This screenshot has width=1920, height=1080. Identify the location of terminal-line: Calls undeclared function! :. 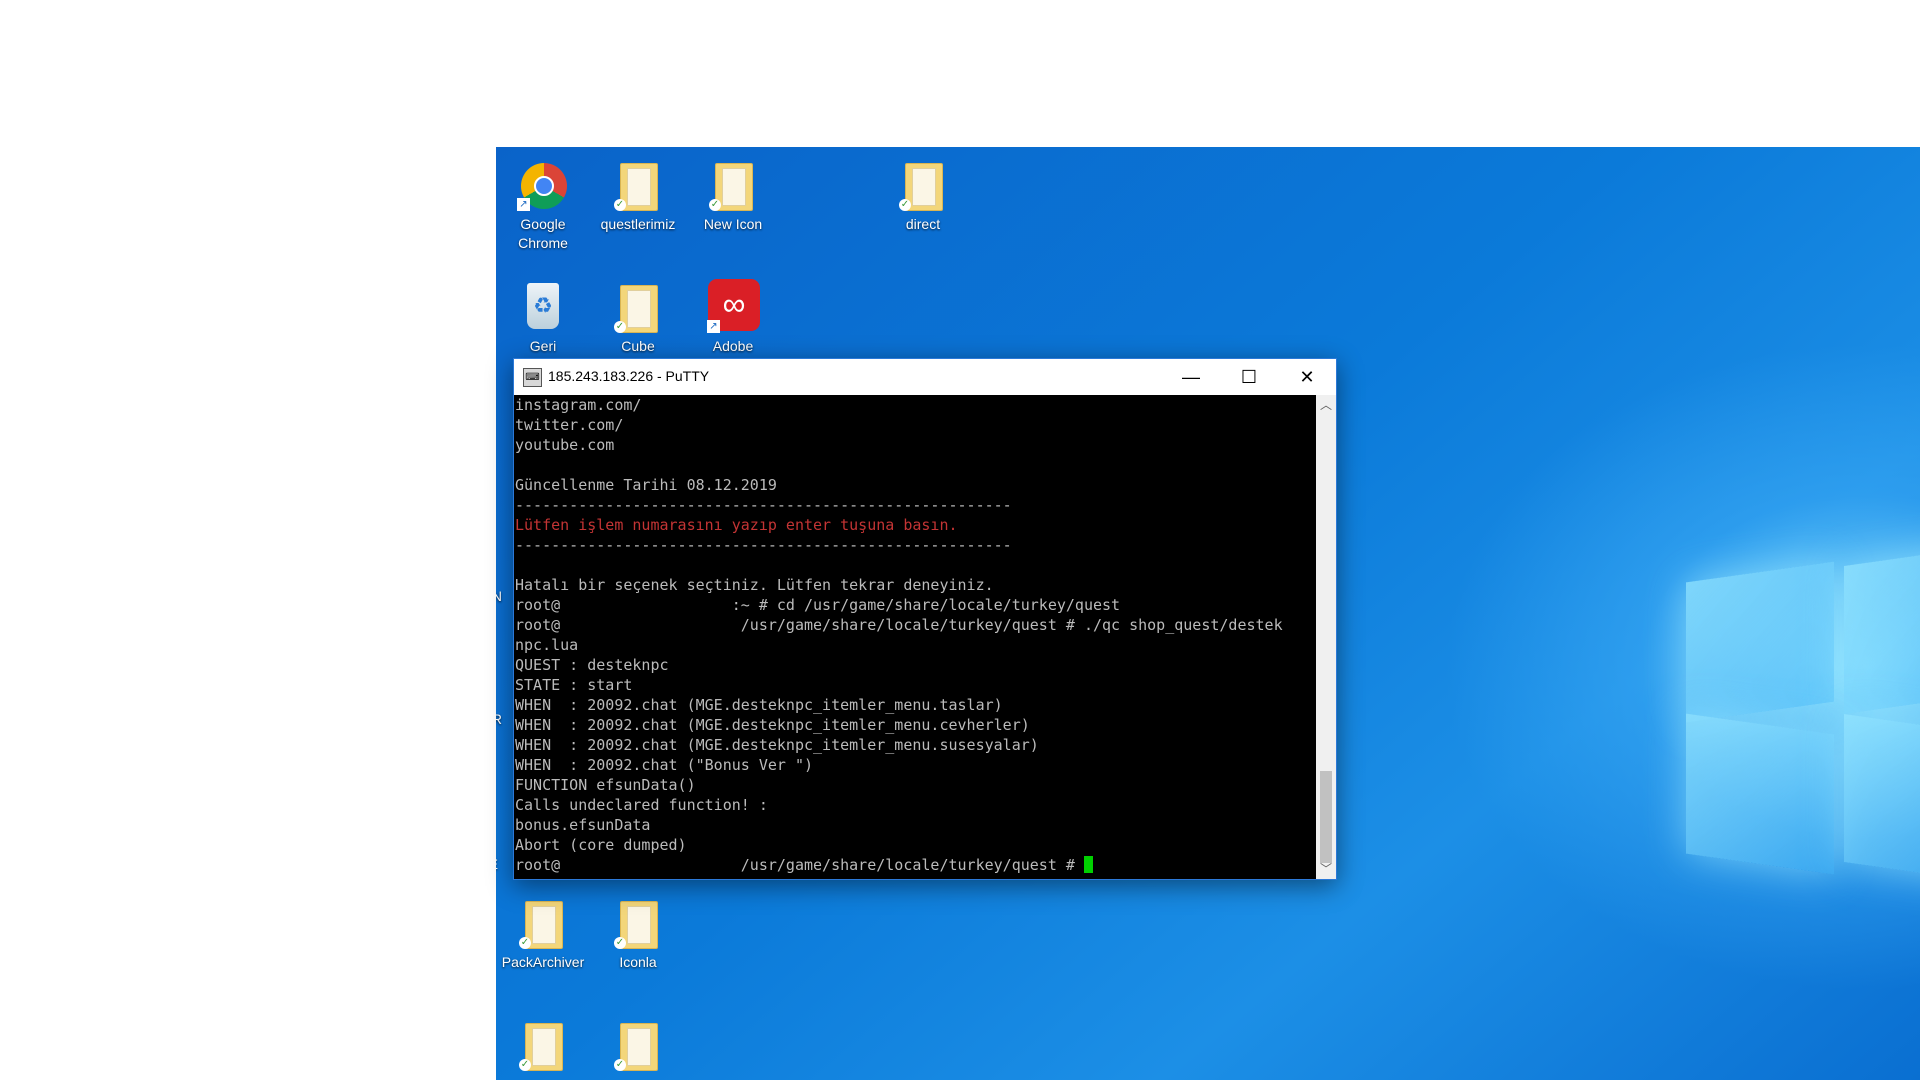
(641, 805).